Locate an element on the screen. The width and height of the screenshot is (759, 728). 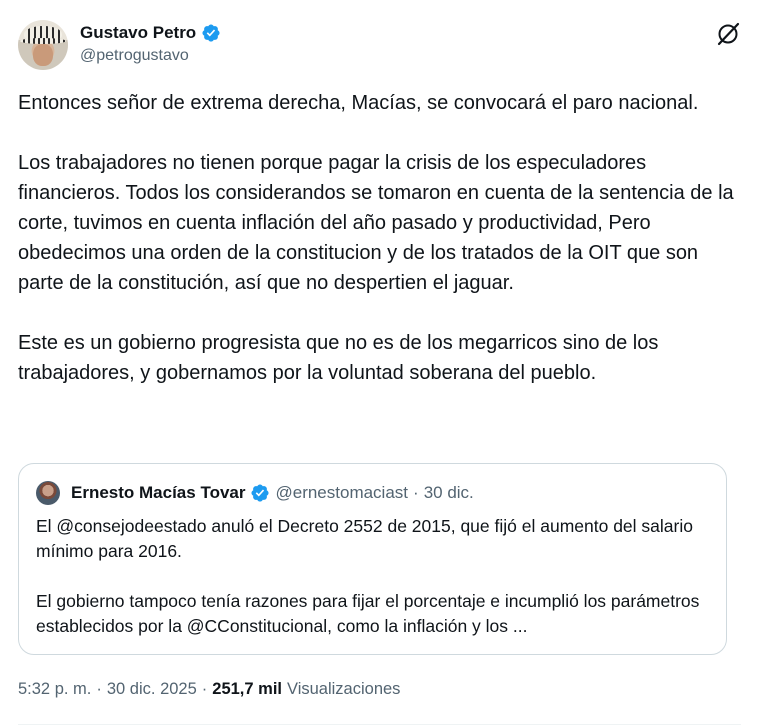
tweet-time: 5:32 p. m. is located at coordinates (54, 689).